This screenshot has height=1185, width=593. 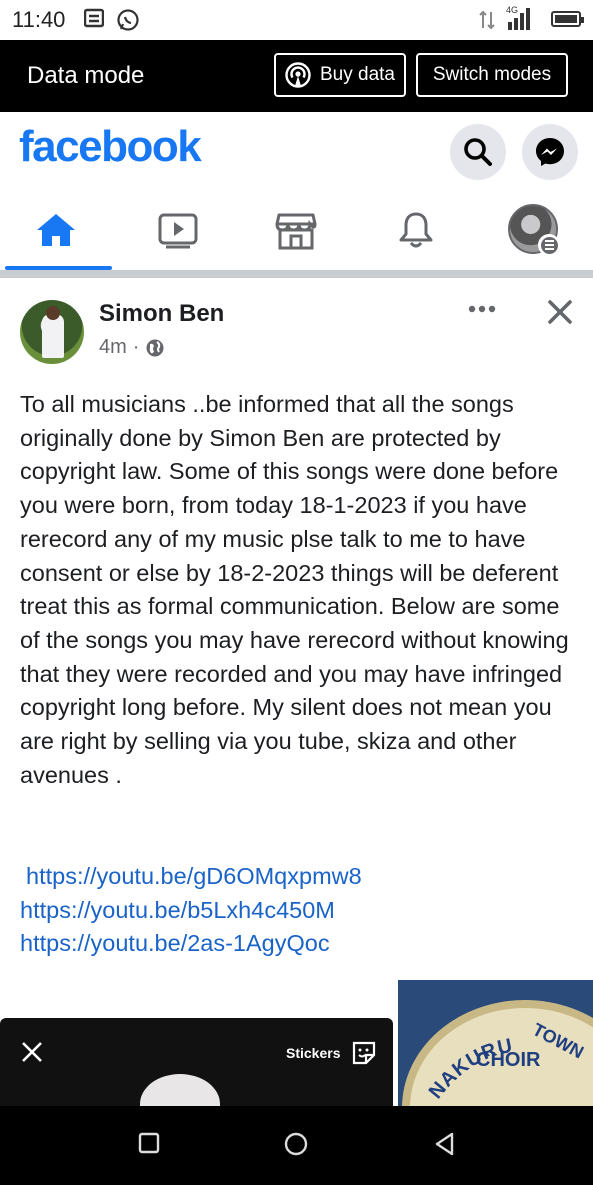 I want to click on battery-icon, so click(x=567, y=19).